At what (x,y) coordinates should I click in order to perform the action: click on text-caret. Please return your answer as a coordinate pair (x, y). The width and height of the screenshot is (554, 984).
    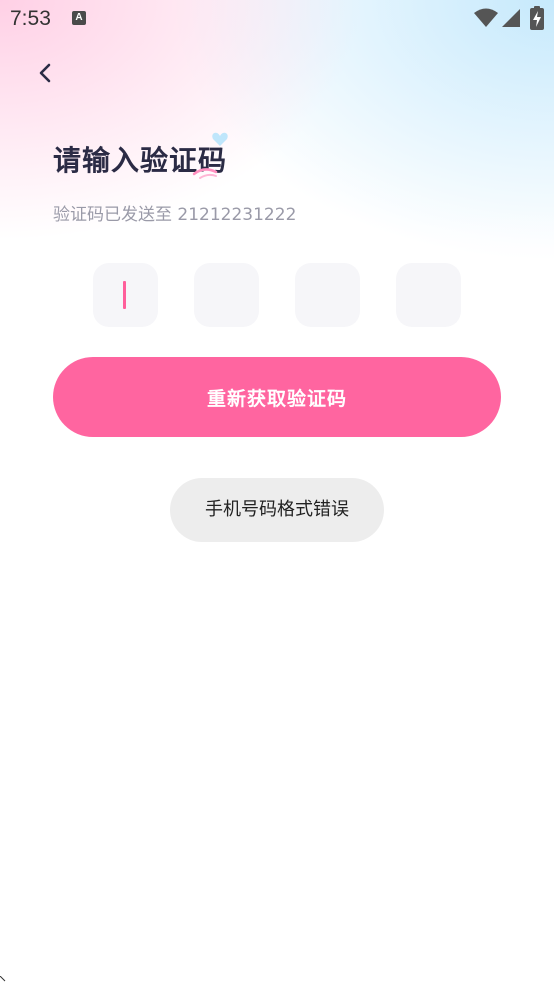
    Looking at the image, I should click on (124, 295).